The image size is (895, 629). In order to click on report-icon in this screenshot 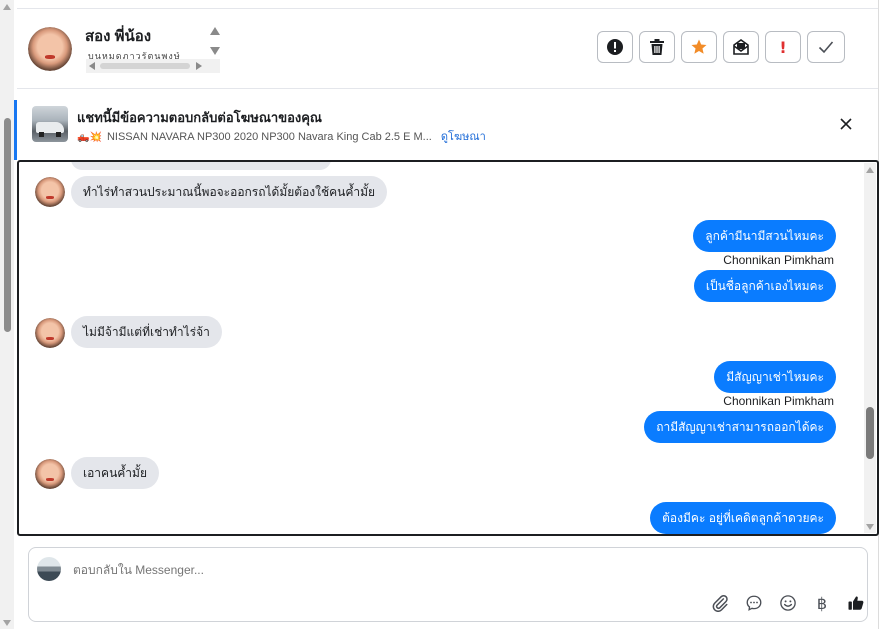, I will do `click(615, 47)`.